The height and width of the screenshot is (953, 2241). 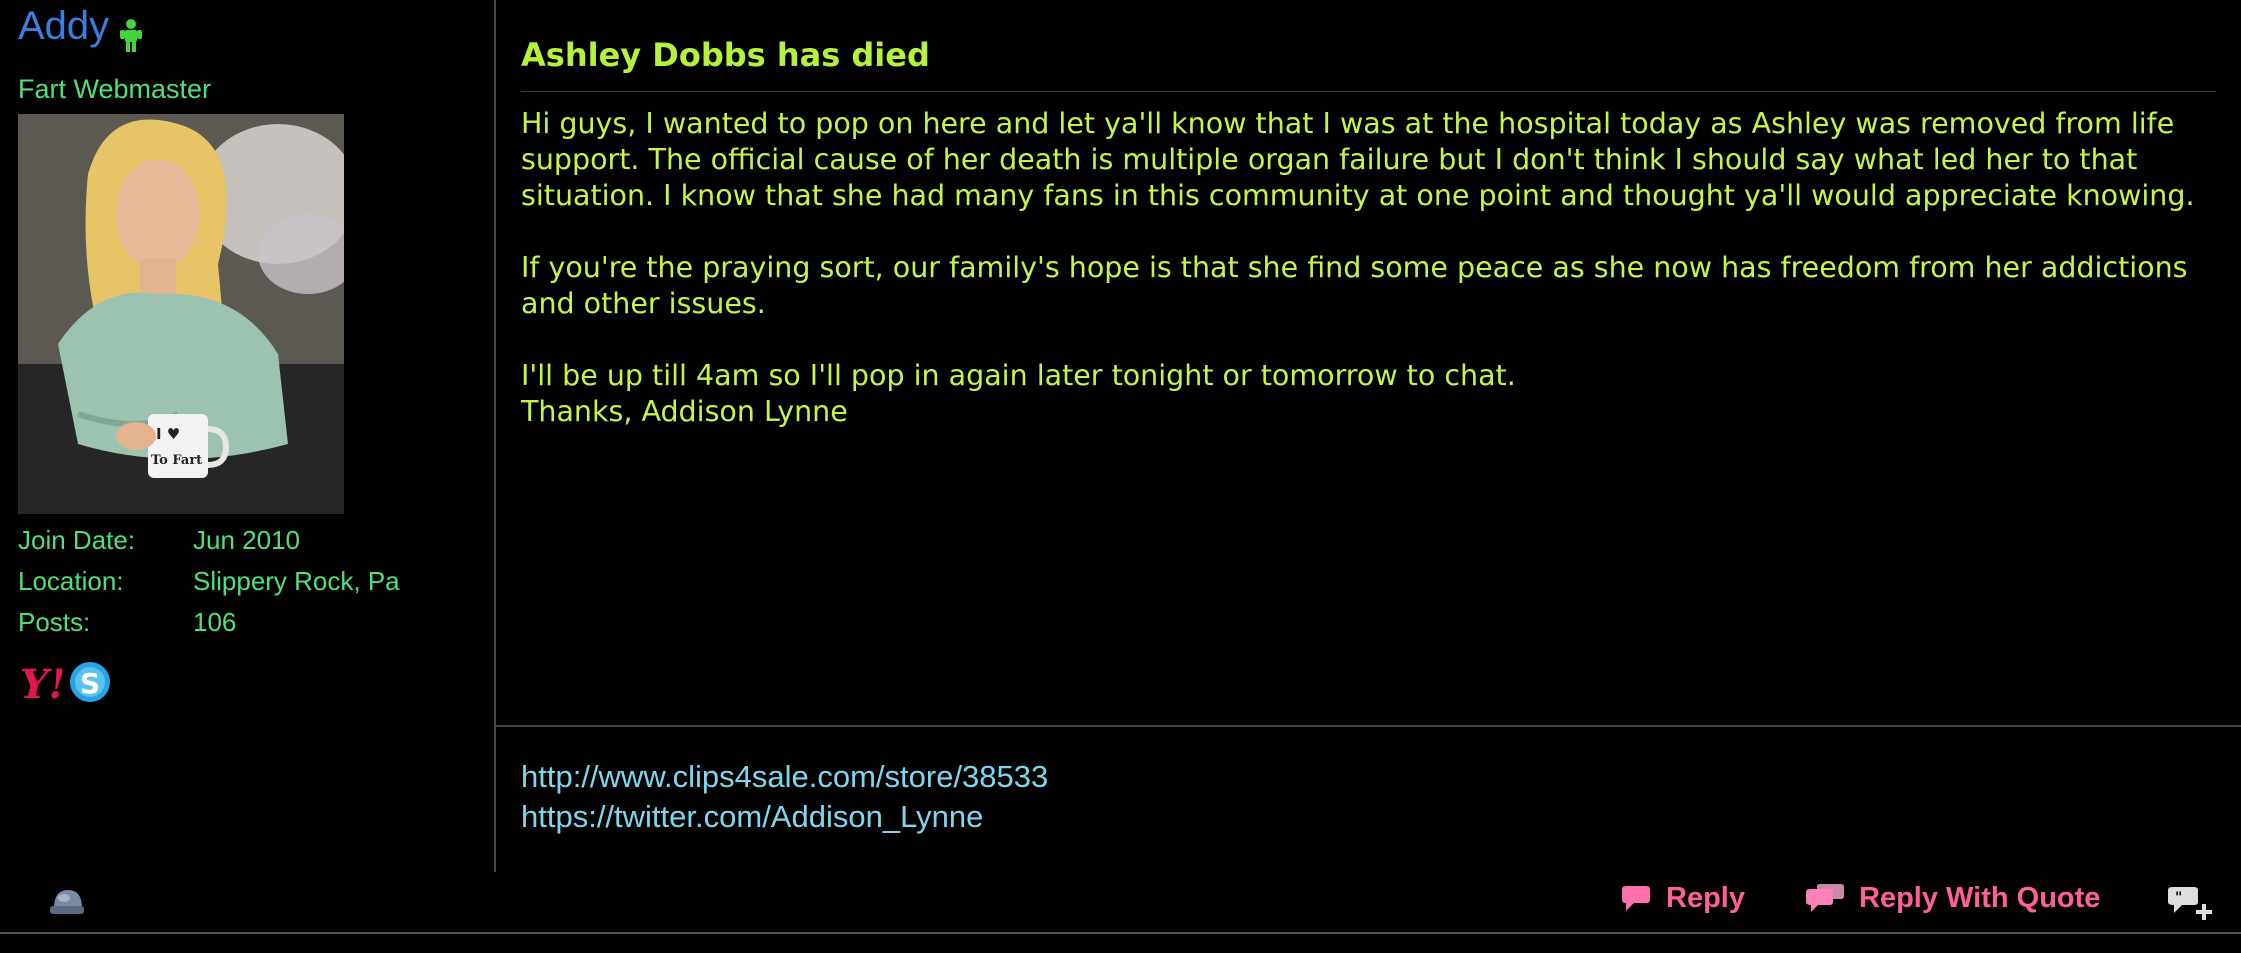 What do you see at coordinates (1980, 898) in the screenshot?
I see `reply-quote-label: Reply With Quote` at bounding box center [1980, 898].